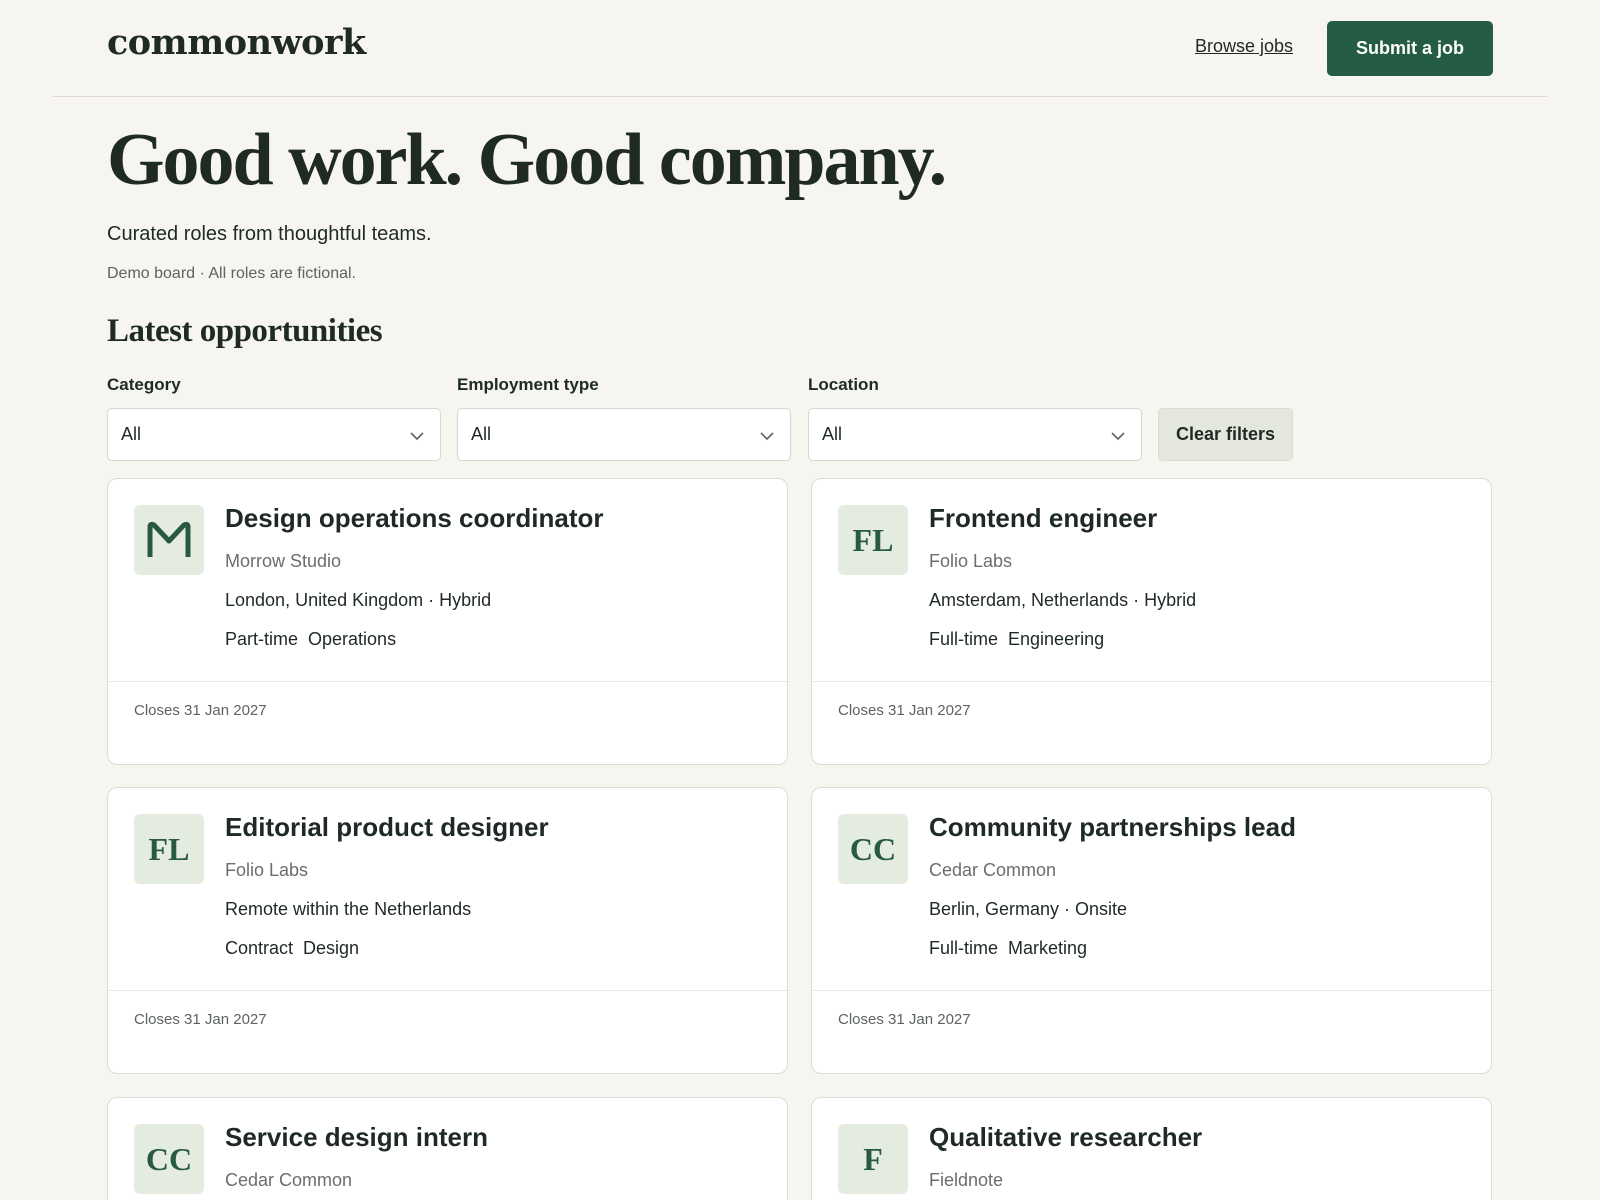 The width and height of the screenshot is (1600, 1200). Describe the element at coordinates (274, 434) in the screenshot. I see `category-select: All` at that location.